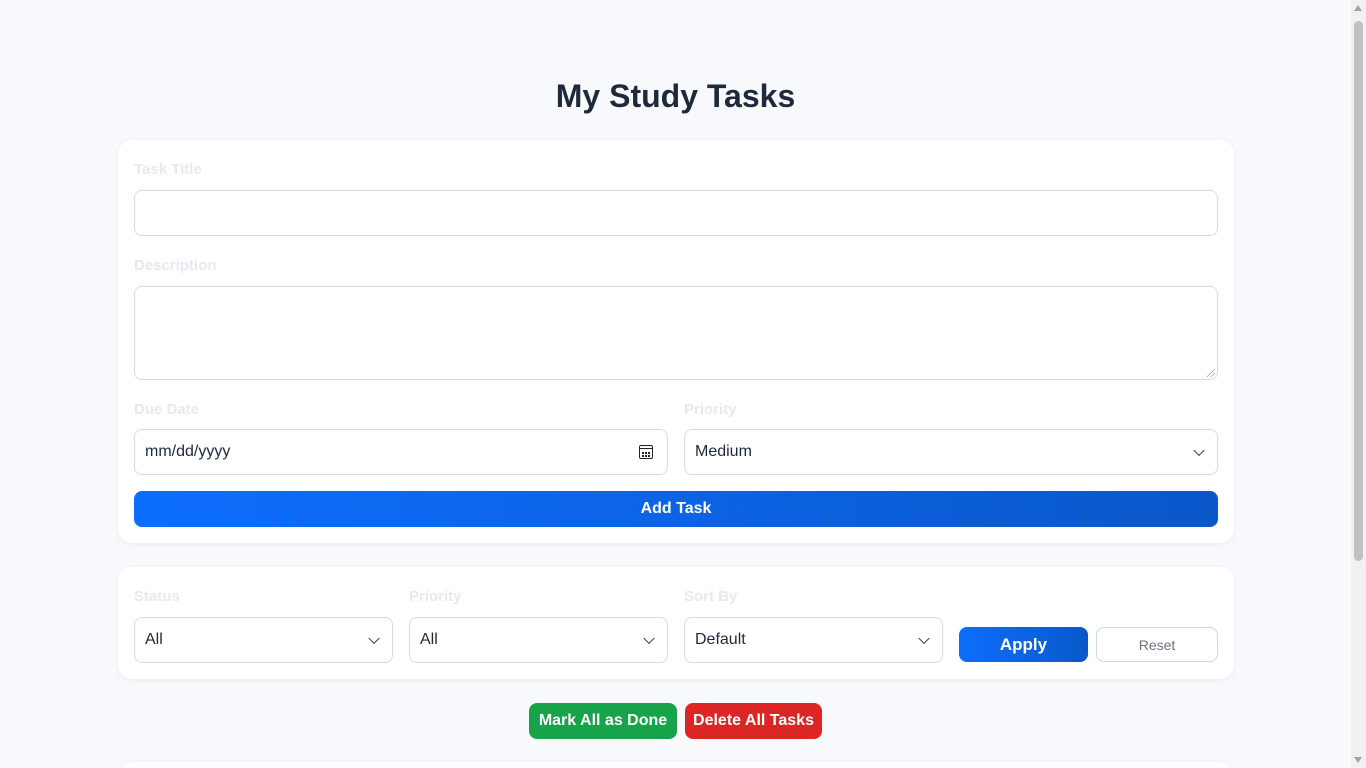 The height and width of the screenshot is (768, 1366). I want to click on task-list, so click(676, 765).